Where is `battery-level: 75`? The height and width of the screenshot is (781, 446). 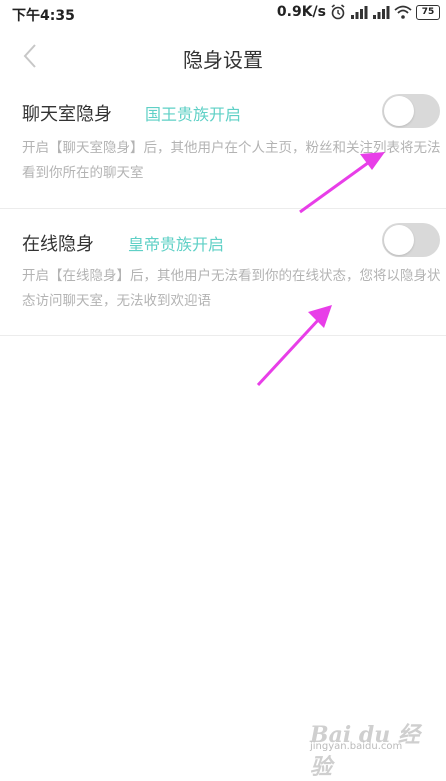
battery-level: 75 is located at coordinates (428, 11).